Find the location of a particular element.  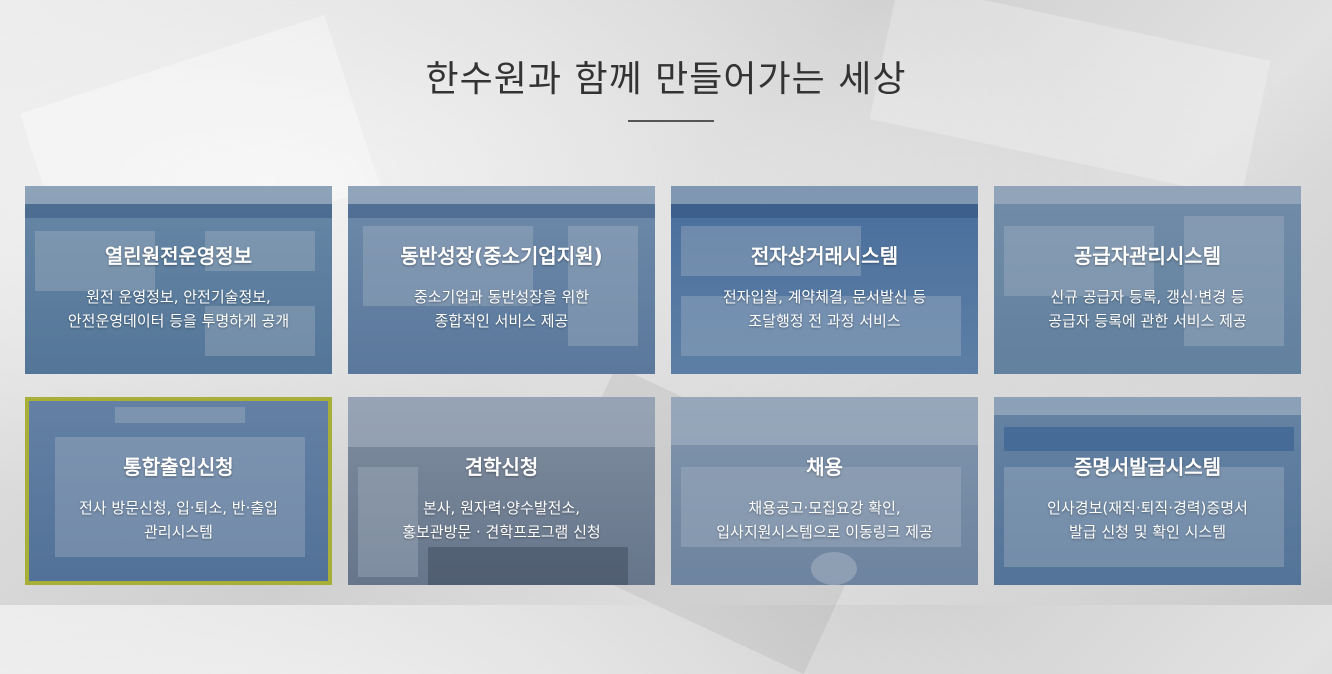

card-desc-line: 입사지원시스템으로 이동링크 제공 is located at coordinates (824, 532).